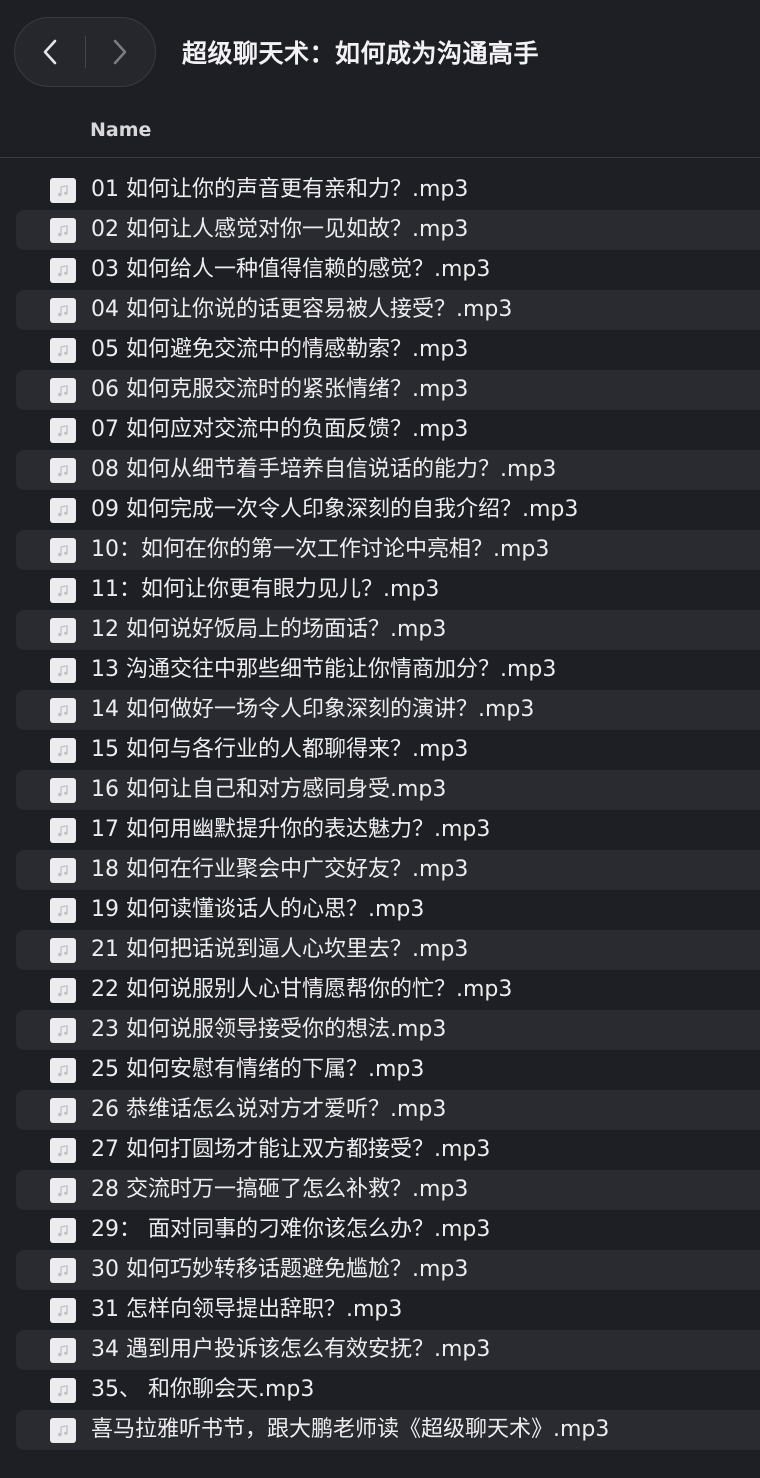 This screenshot has height=1478, width=760. Describe the element at coordinates (269, 1109) in the screenshot. I see `file-name: 26 恭维话怎么说对方才爱听？.mp3` at that location.